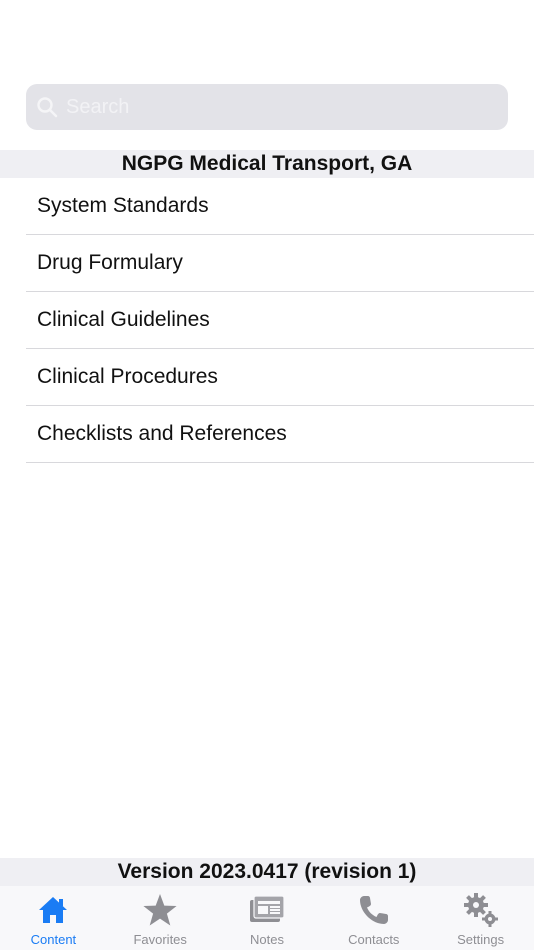  What do you see at coordinates (47, 107) in the screenshot?
I see `search-icon` at bounding box center [47, 107].